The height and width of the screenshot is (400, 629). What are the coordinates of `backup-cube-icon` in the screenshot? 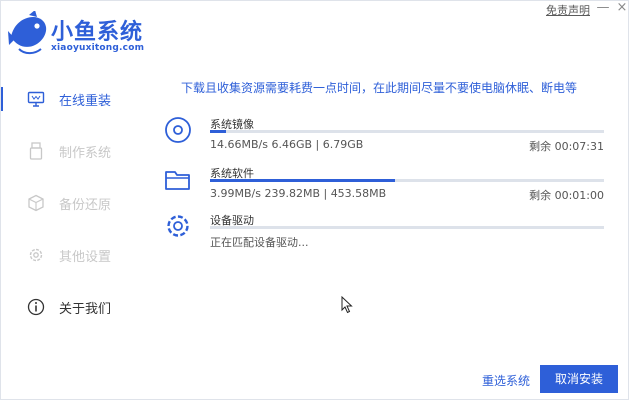 It's located at (36, 203).